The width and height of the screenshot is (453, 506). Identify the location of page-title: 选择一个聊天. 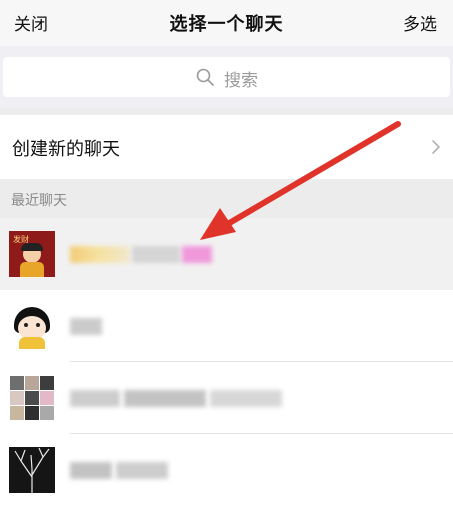
(226, 24).